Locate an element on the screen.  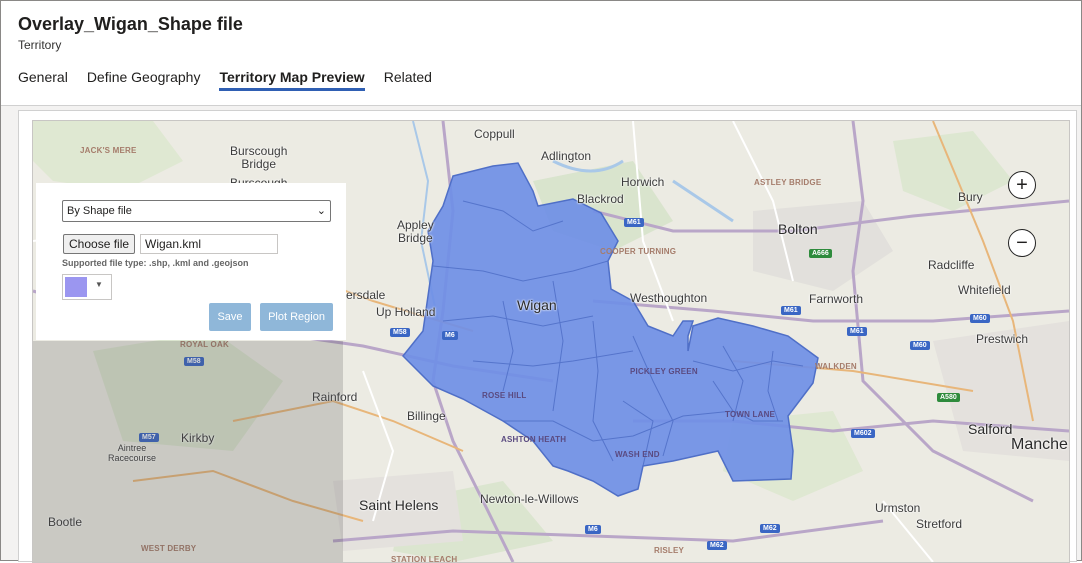
file-name-field: Wigan.kml is located at coordinates (209, 244).